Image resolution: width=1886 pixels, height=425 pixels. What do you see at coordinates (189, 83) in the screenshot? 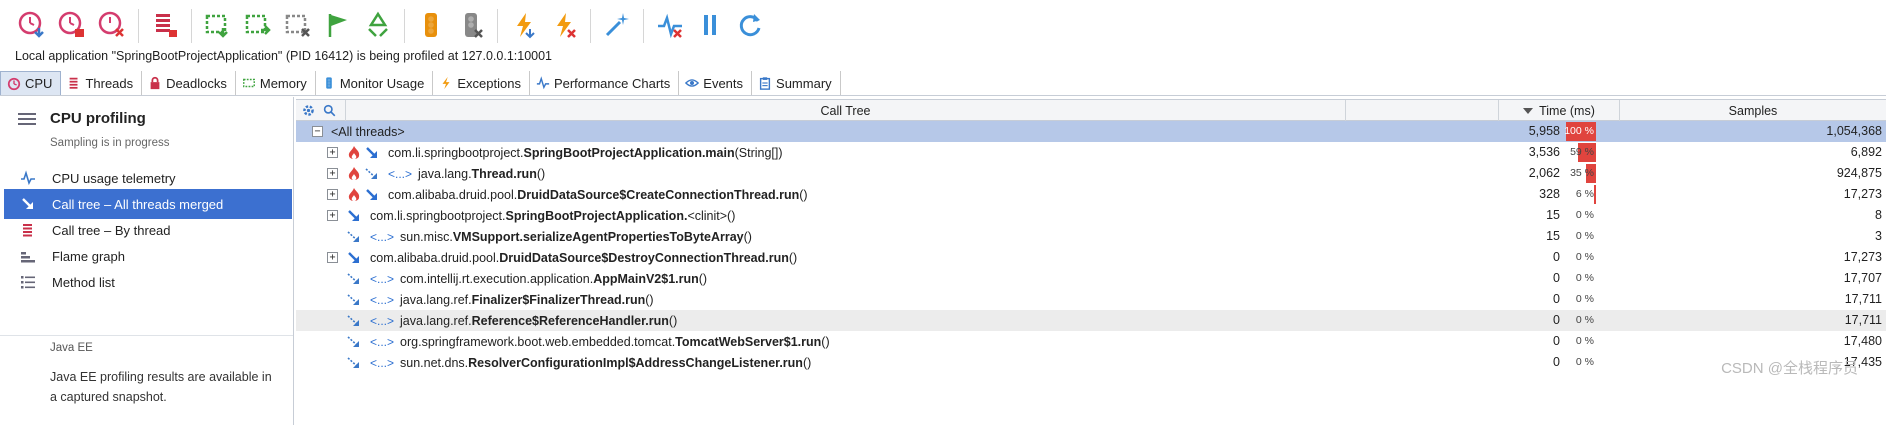
I see `tab-deadlocks: Deadlocks` at bounding box center [189, 83].